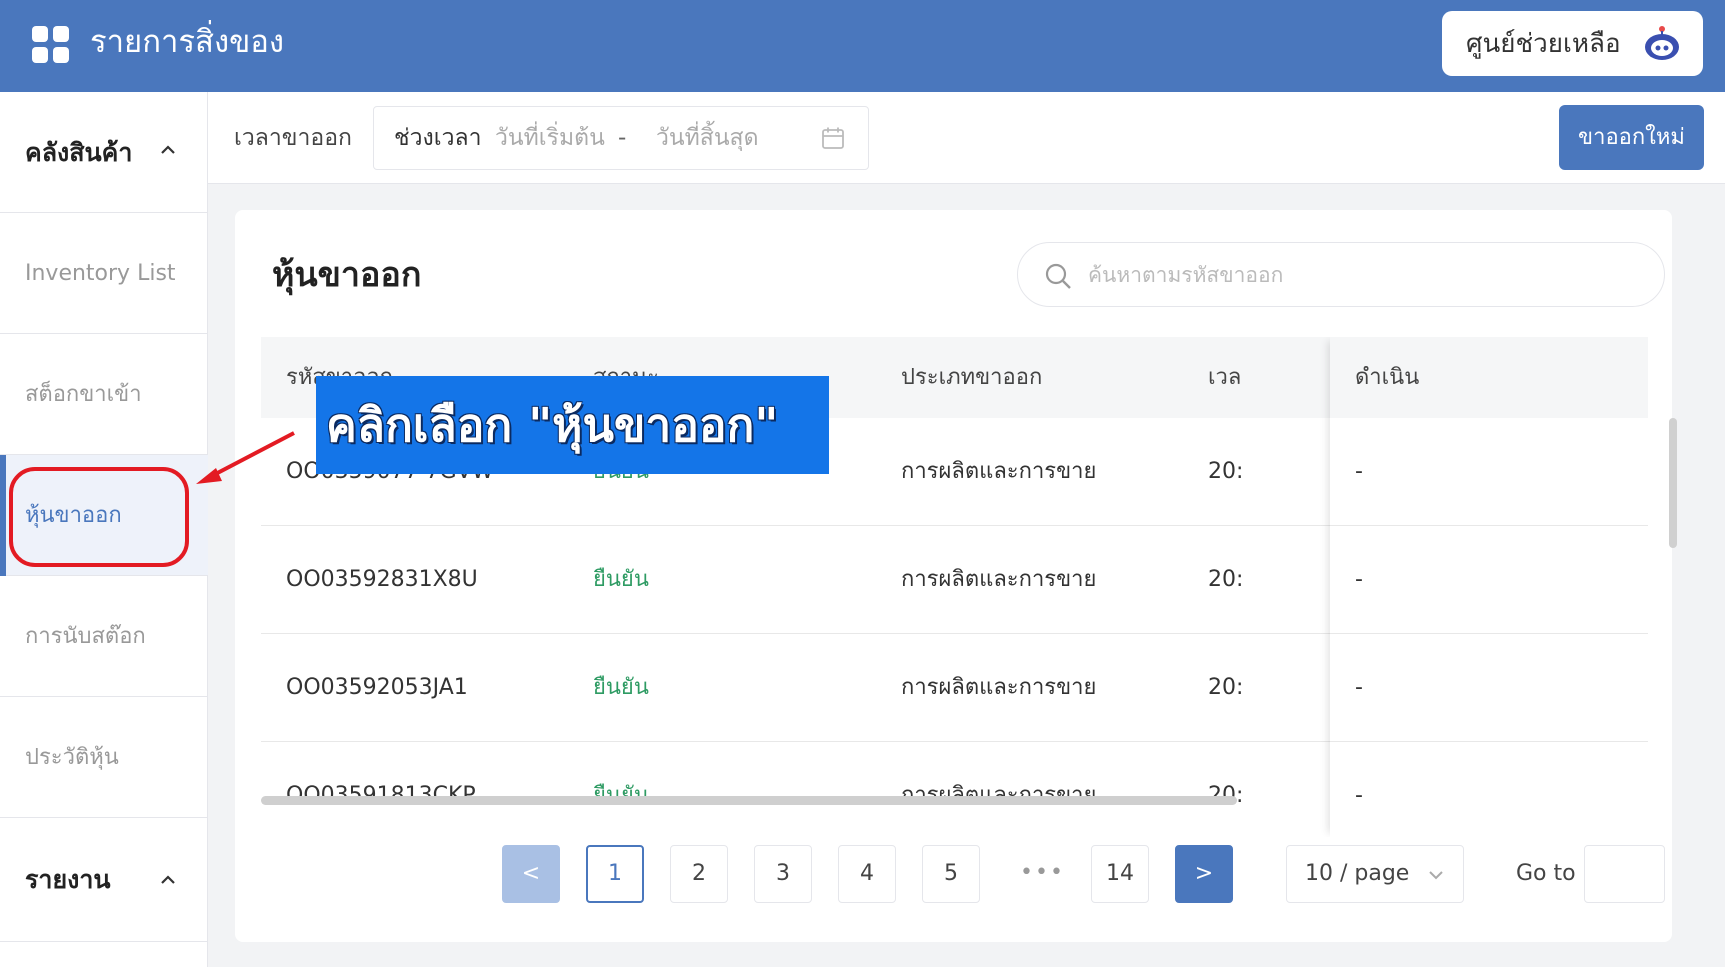 This screenshot has height=967, width=1725. Describe the element at coordinates (1368, 274) in the screenshot. I see `search-input` at that location.